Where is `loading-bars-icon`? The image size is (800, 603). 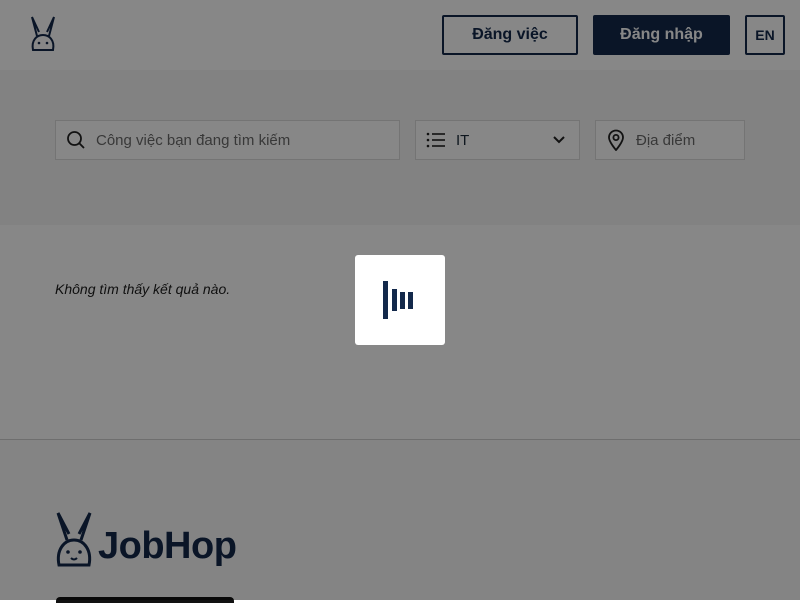 loading-bars-icon is located at coordinates (398, 300).